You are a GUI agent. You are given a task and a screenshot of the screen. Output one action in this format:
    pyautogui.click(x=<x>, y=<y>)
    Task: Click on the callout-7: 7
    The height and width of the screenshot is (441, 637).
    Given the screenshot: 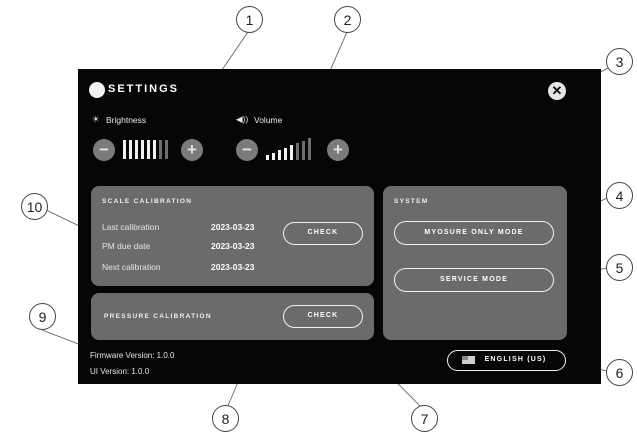 What is the action you would take?
    pyautogui.click(x=424, y=418)
    